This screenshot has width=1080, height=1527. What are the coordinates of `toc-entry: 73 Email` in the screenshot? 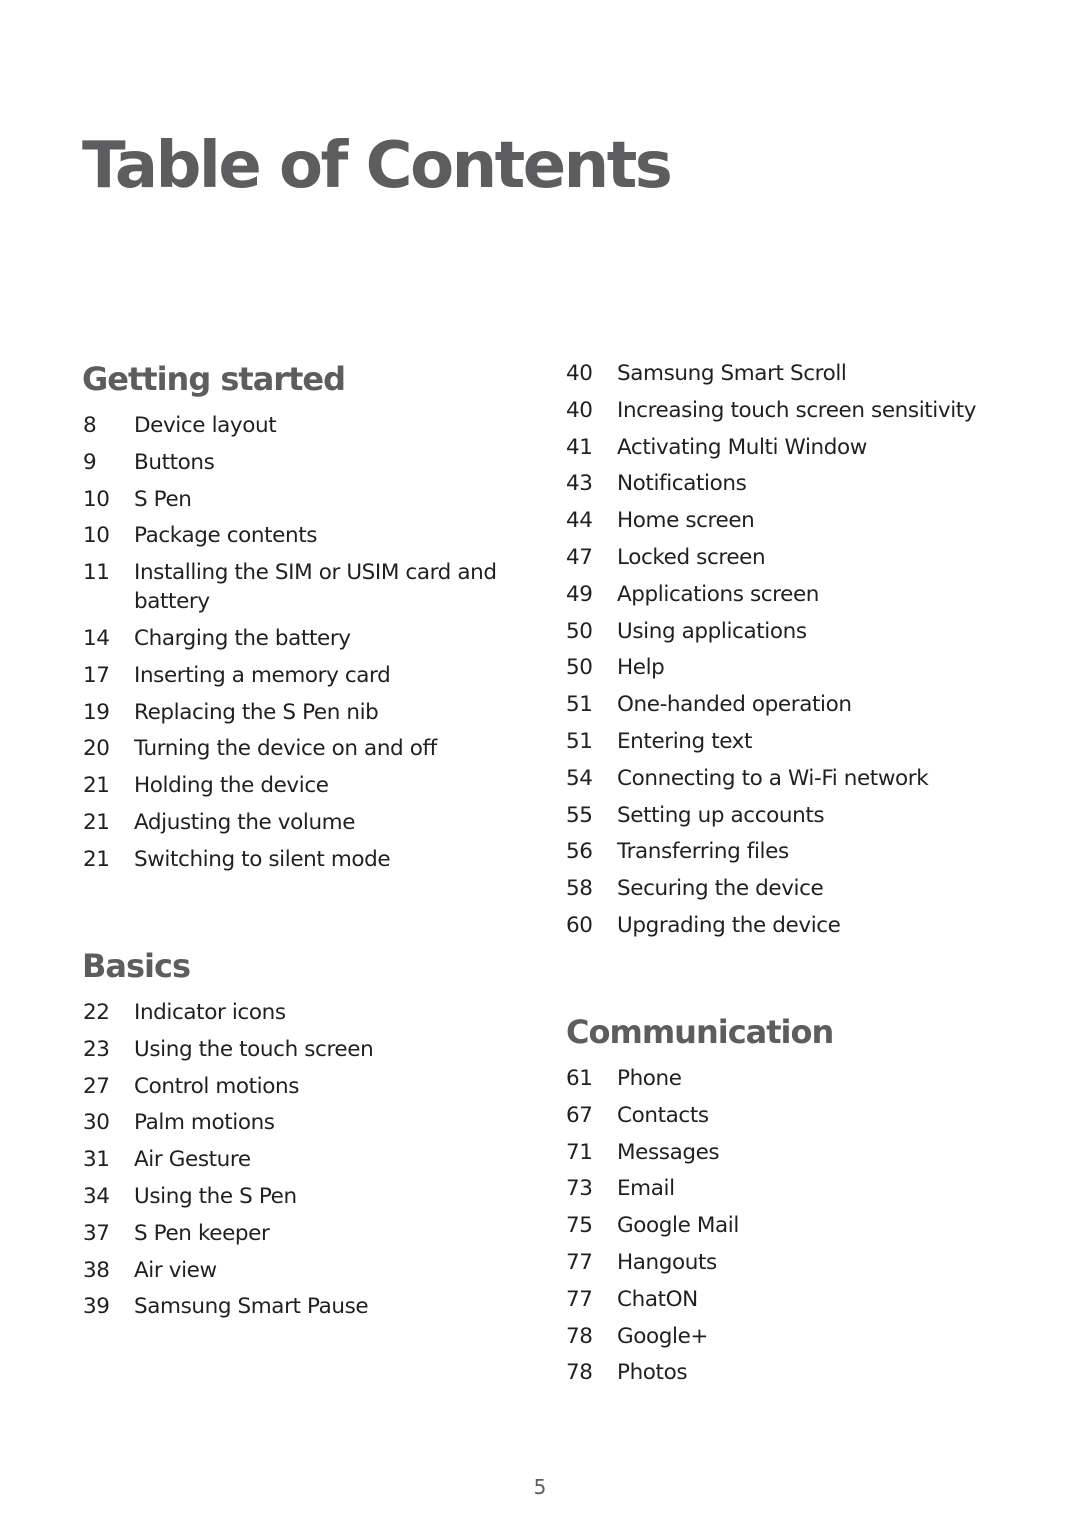 It's located at (776, 1188).